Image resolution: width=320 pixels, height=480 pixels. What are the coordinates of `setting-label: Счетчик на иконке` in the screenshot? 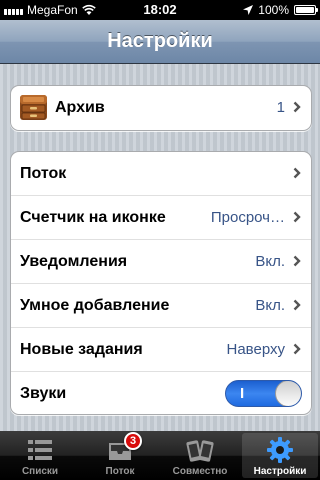 It's located at (93, 217).